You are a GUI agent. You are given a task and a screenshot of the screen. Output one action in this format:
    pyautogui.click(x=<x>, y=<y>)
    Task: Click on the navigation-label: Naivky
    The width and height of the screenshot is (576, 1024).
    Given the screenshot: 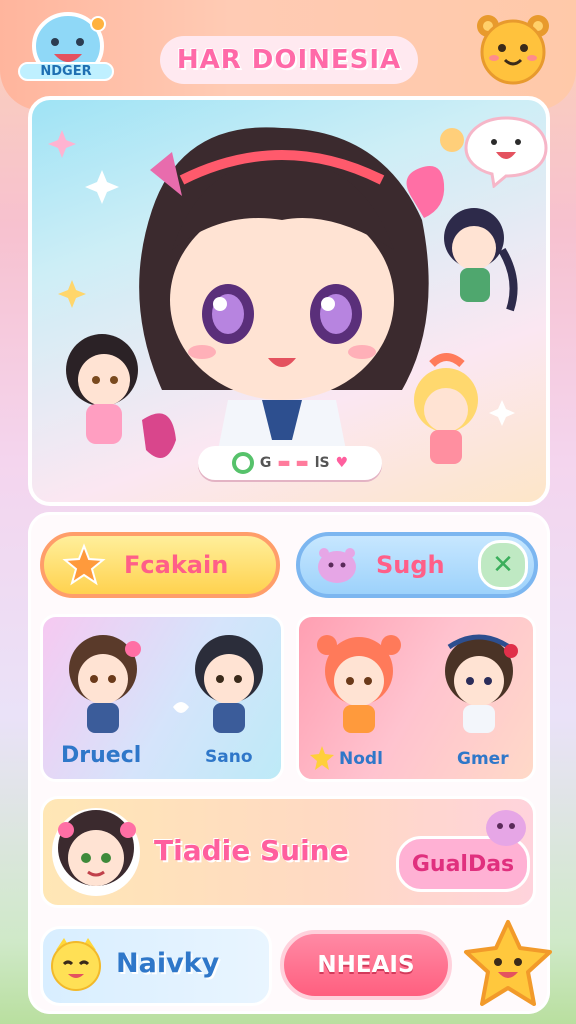 What is the action you would take?
    pyautogui.click(x=168, y=963)
    